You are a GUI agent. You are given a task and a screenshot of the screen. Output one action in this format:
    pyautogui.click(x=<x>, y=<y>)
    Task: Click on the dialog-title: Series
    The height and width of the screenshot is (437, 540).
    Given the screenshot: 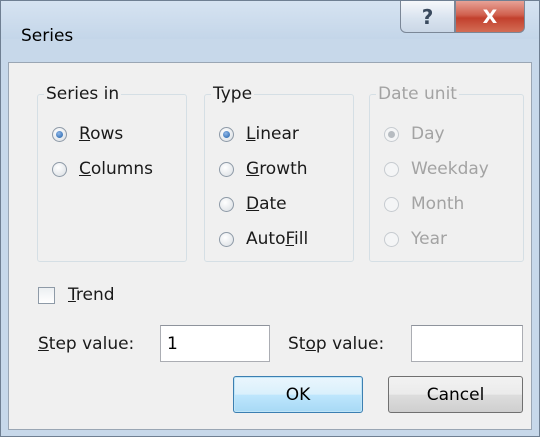 What is the action you would take?
    pyautogui.click(x=47, y=36)
    